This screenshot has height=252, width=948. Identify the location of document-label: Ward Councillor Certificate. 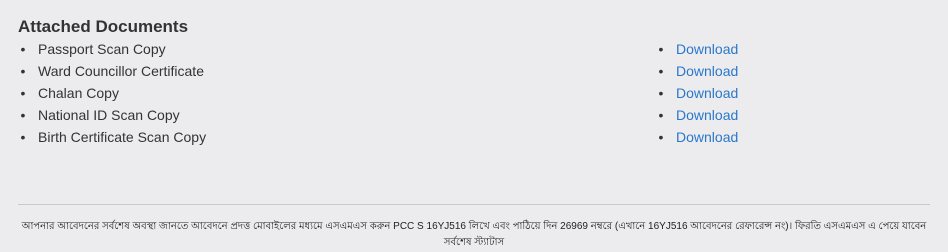
(121, 71).